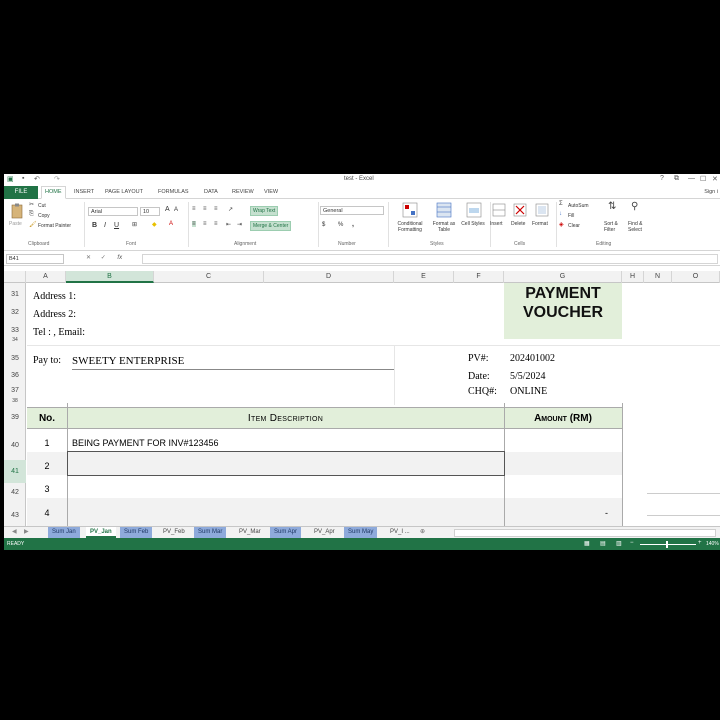 The height and width of the screenshot is (720, 720). I want to click on save-icon: ▪, so click(23, 178).